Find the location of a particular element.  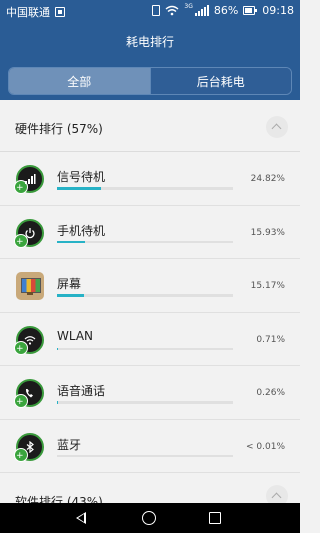

screen-icon is located at coordinates (30, 286).